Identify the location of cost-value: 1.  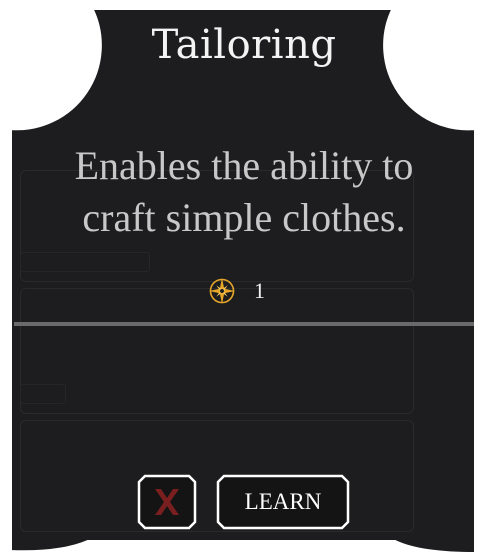
(259, 290).